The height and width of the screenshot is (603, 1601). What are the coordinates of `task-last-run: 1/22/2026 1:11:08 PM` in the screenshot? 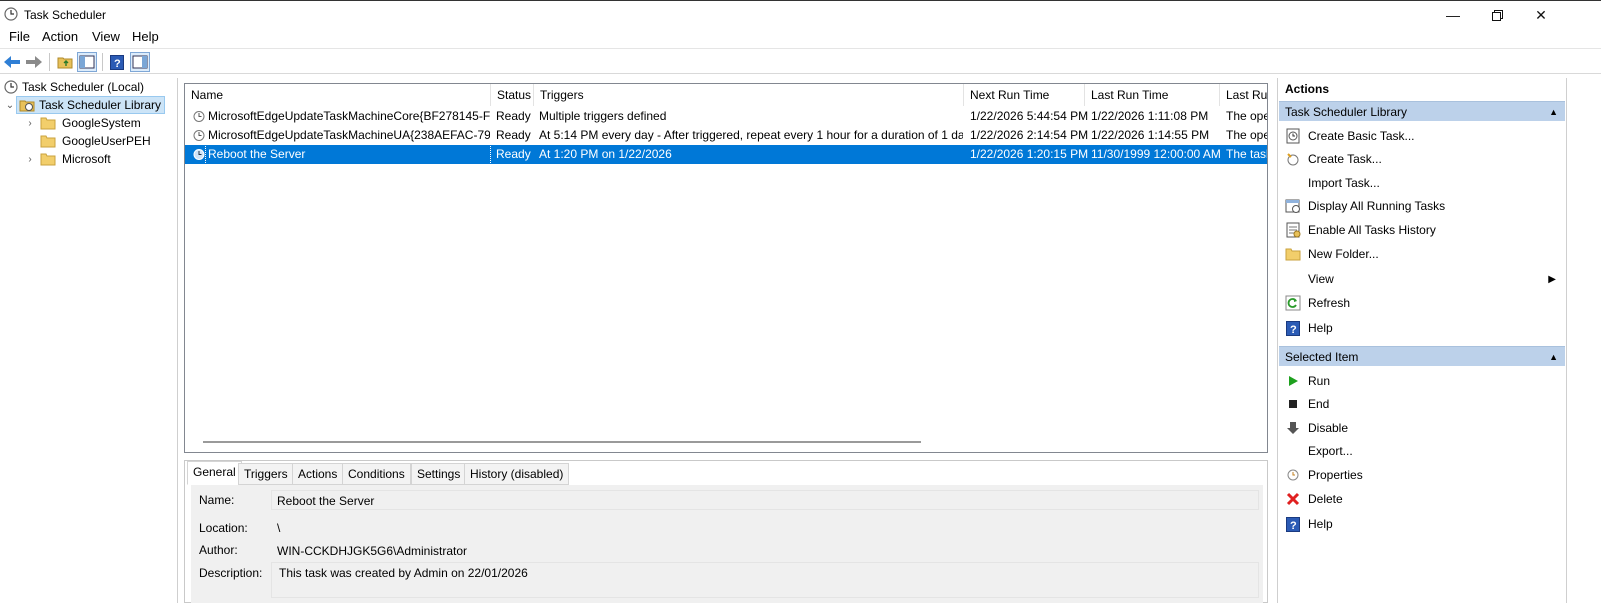 It's located at (1150, 116).